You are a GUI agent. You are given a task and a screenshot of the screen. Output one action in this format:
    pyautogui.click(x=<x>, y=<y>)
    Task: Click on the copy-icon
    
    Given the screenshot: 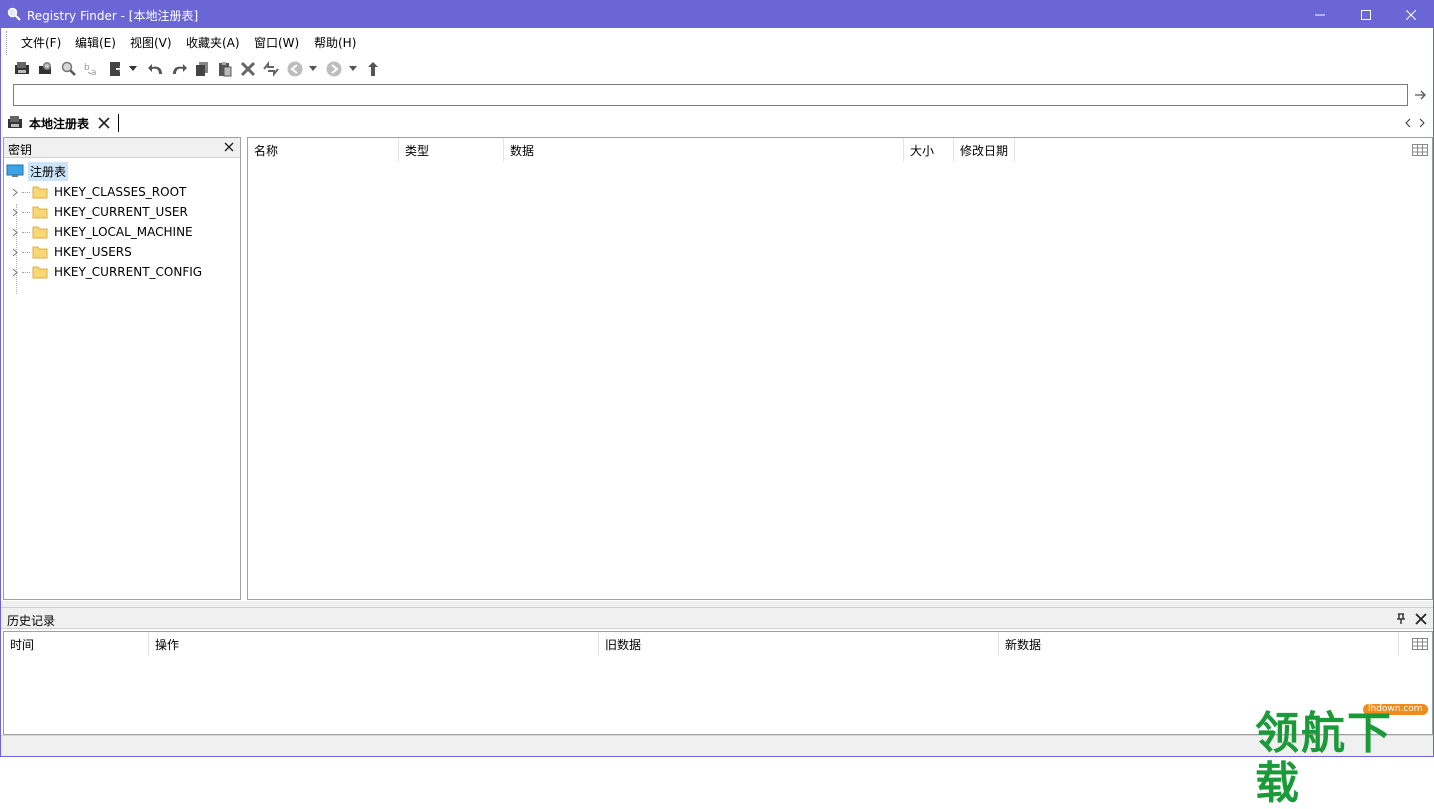 What is the action you would take?
    pyautogui.click(x=202, y=69)
    